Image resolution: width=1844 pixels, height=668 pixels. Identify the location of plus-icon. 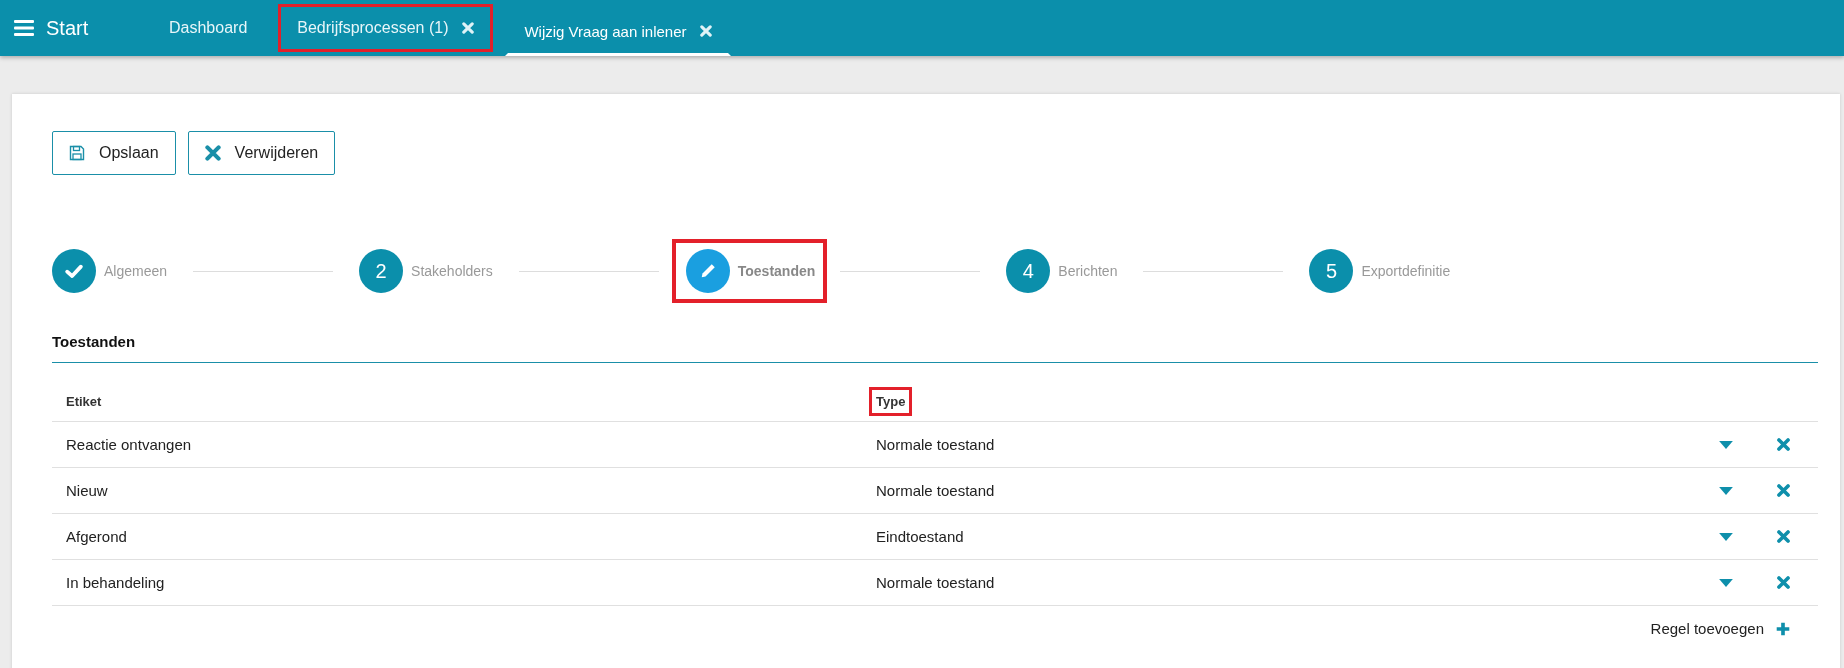
(1783, 628).